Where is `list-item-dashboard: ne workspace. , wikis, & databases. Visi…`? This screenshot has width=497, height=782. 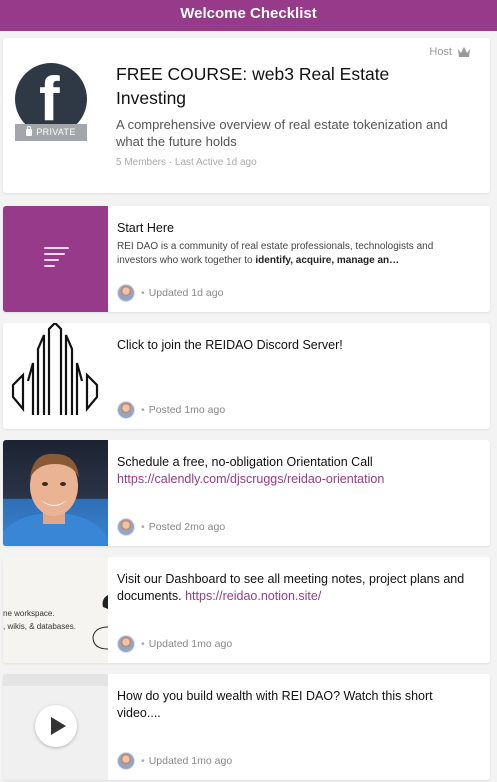
list-item-dashboard: ne workspace. , wikis, & databases. Visi… is located at coordinates (246, 610).